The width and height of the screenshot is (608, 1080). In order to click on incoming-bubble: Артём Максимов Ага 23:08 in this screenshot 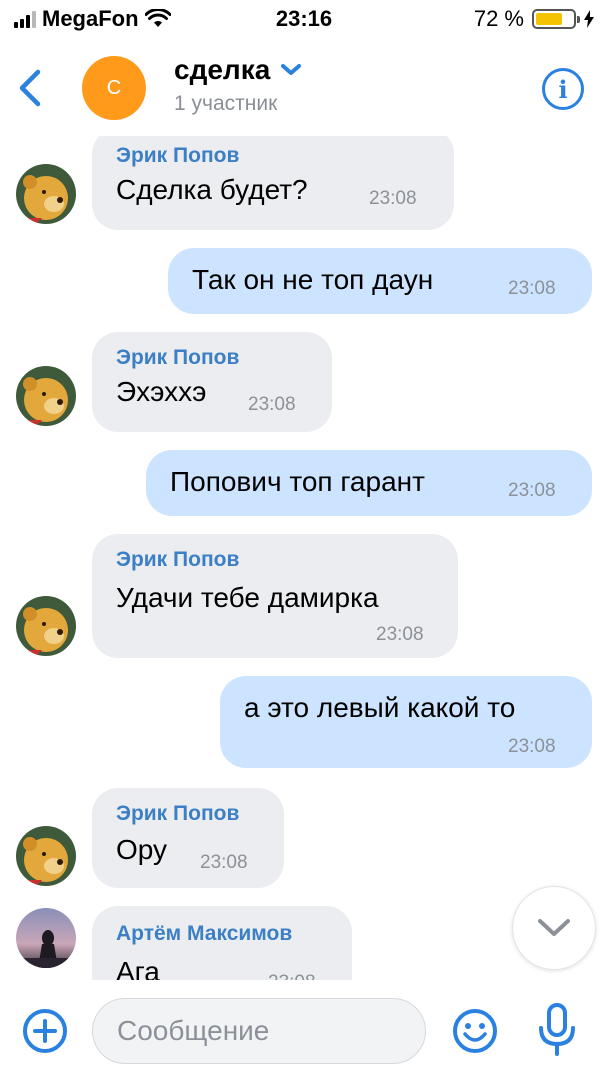, I will do `click(222, 943)`.